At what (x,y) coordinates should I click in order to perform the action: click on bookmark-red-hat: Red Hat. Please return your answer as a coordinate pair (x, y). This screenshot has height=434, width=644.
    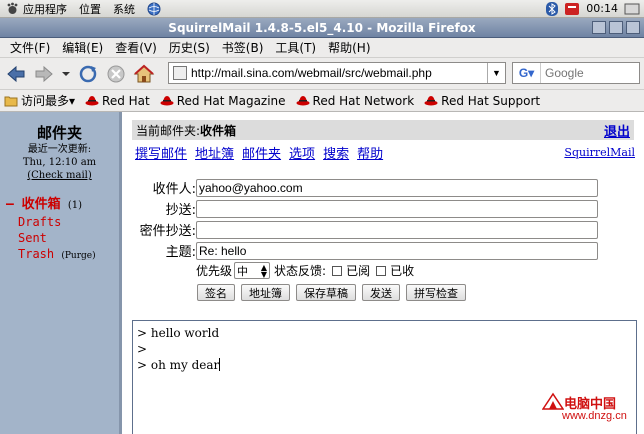
    Looking at the image, I should click on (117, 101).